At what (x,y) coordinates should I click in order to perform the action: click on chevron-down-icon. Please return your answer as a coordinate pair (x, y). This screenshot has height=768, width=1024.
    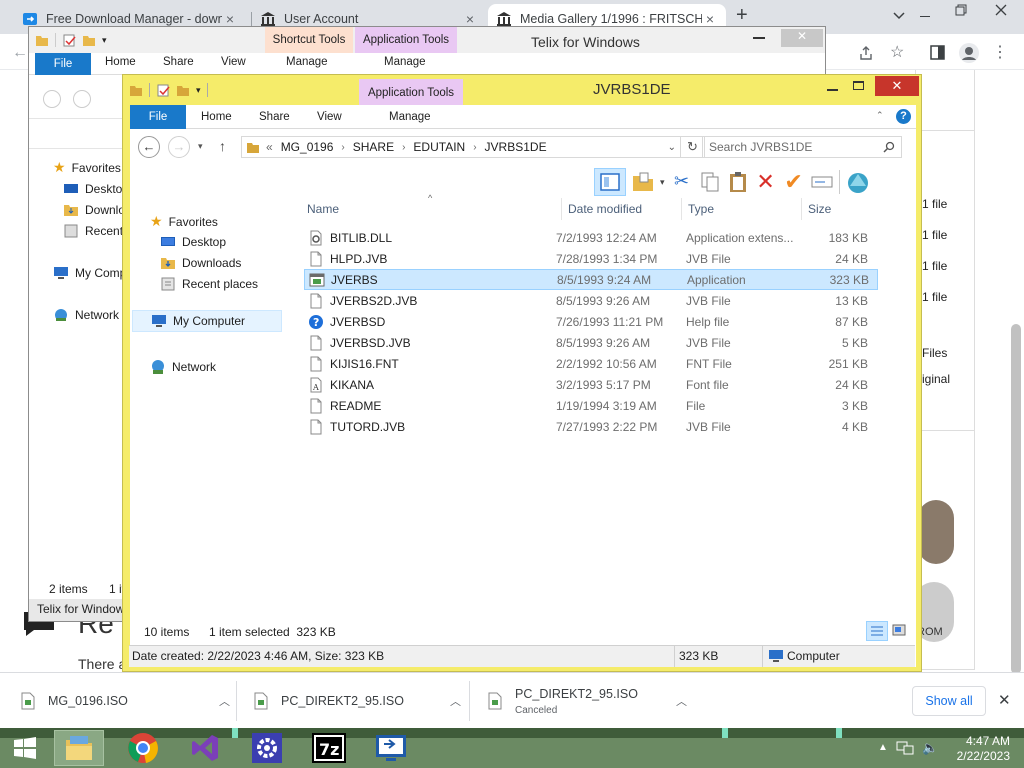
    Looking at the image, I should click on (899, 16).